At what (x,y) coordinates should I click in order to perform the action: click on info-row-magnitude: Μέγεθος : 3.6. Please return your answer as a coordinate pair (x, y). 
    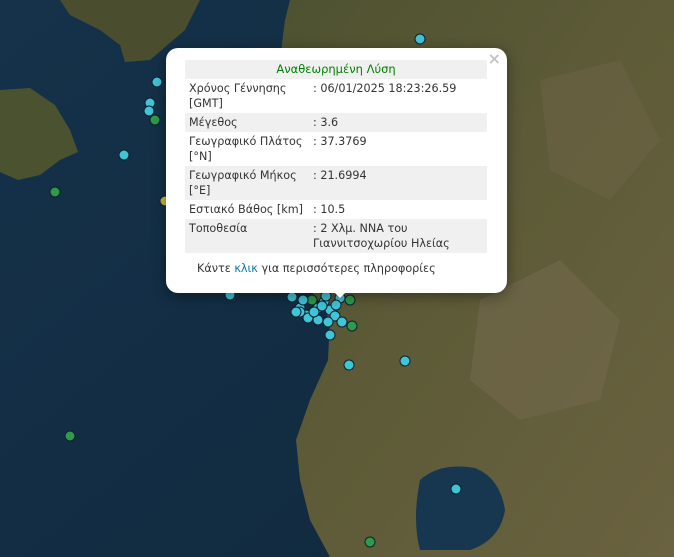
    Looking at the image, I should click on (336, 122).